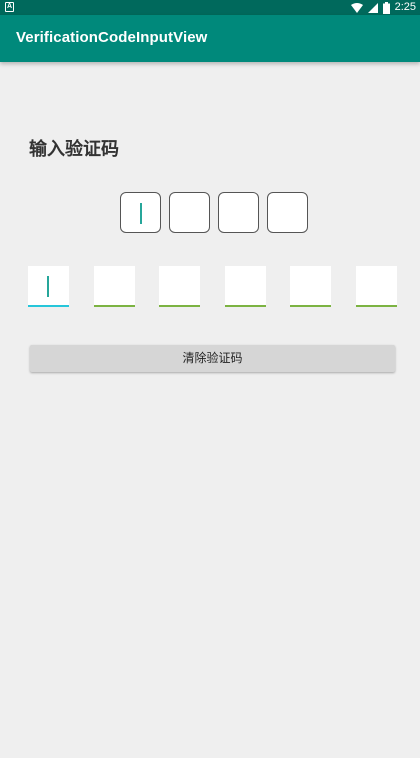 The image size is (420, 758). I want to click on status-right-group: 2:25, so click(383, 7).